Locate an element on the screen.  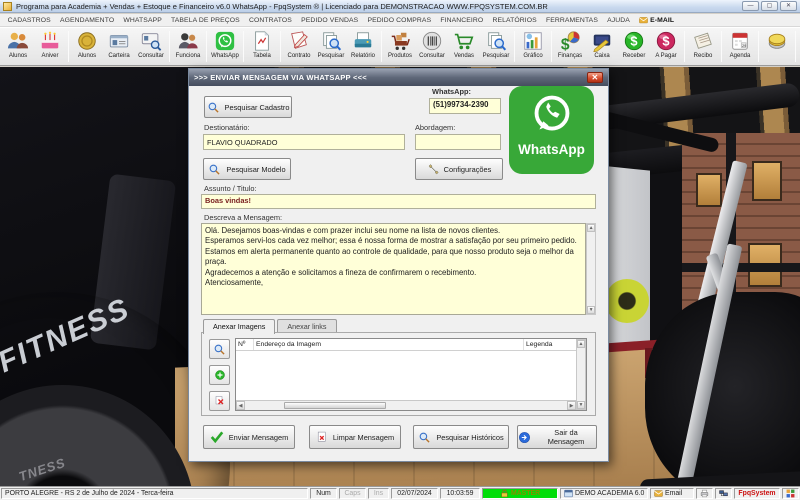
attachment-search-button is located at coordinates (219, 349).